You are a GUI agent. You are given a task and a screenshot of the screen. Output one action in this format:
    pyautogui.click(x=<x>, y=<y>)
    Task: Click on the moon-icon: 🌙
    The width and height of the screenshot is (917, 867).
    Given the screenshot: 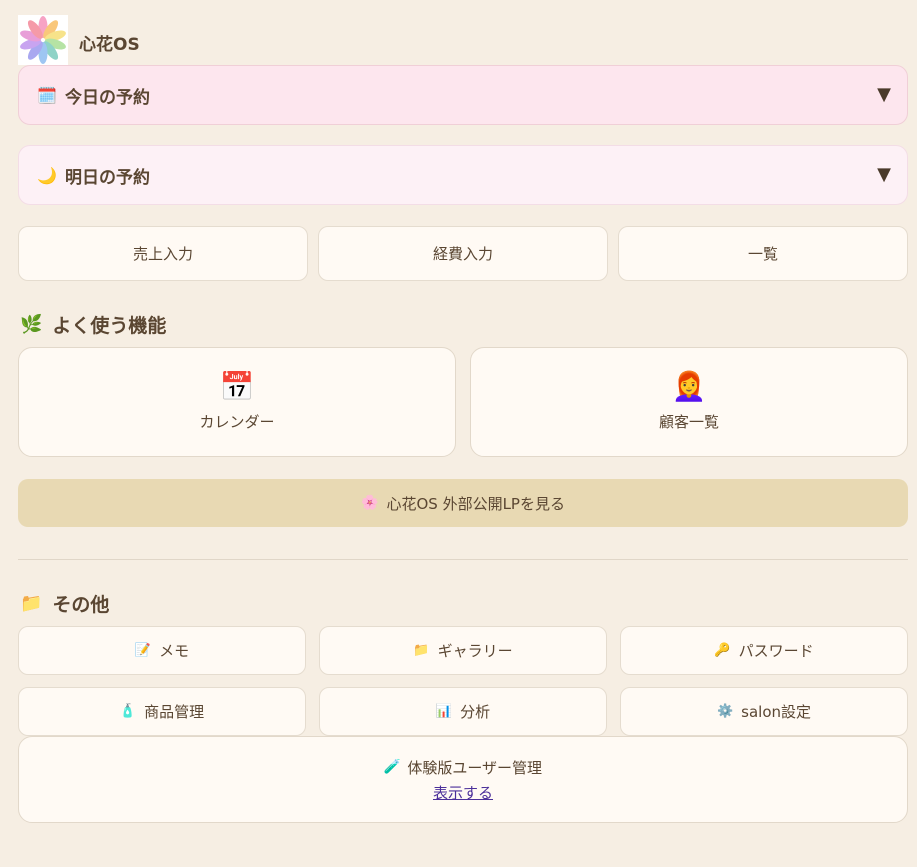 What is the action you would take?
    pyautogui.click(x=47, y=175)
    